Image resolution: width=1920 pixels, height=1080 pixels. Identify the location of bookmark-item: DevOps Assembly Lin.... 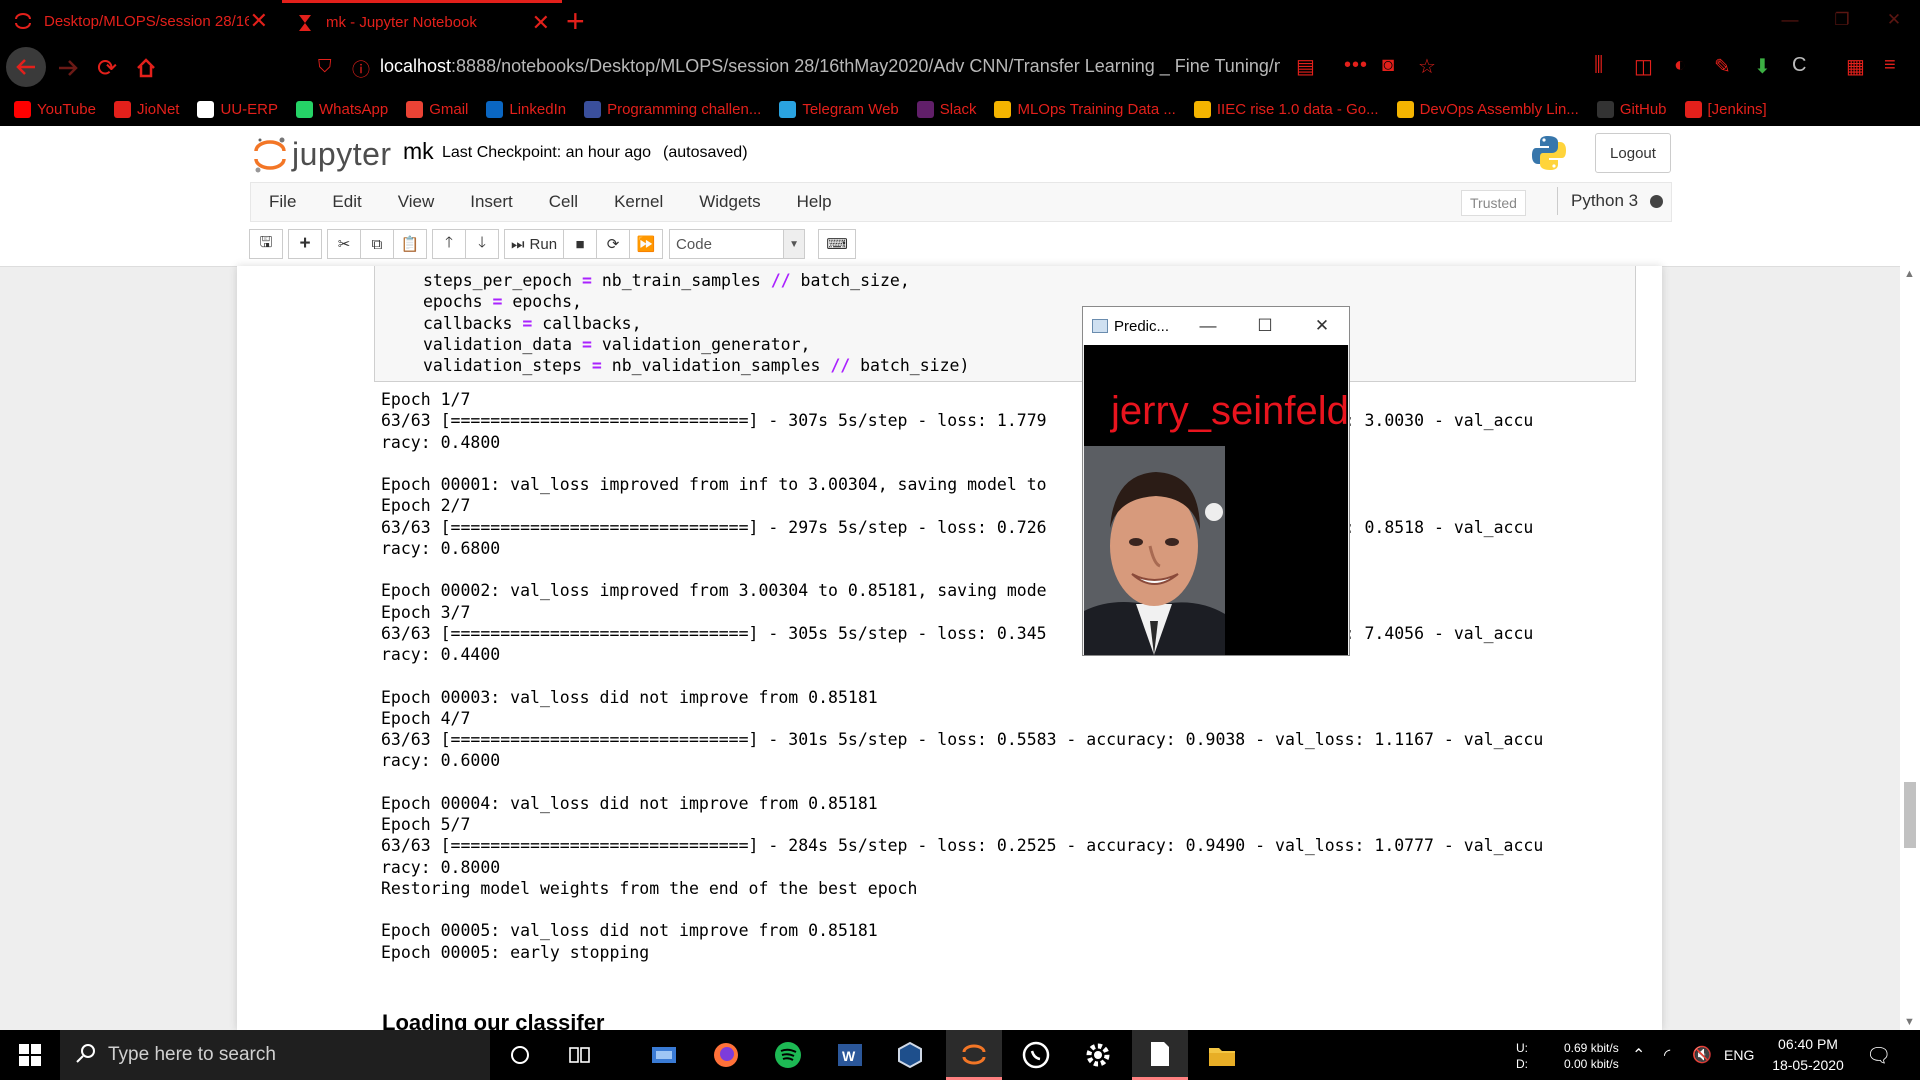
(1487, 109).